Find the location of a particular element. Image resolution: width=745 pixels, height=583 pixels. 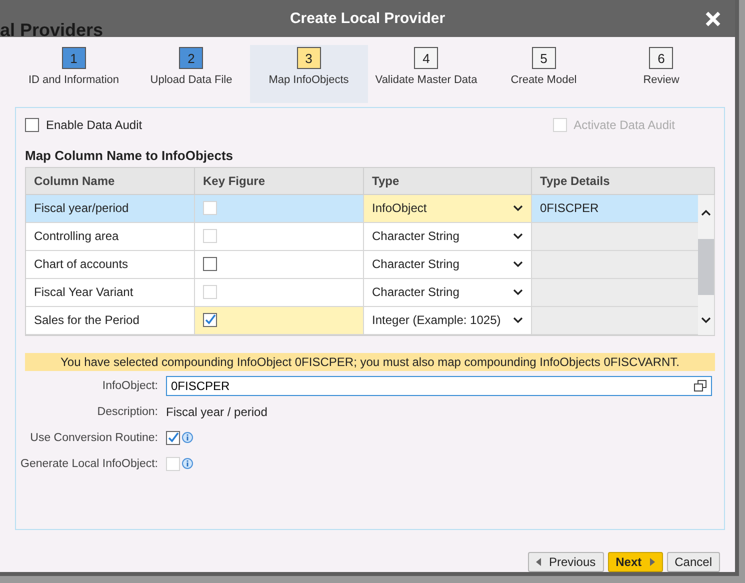

step-number: 2 is located at coordinates (191, 58).